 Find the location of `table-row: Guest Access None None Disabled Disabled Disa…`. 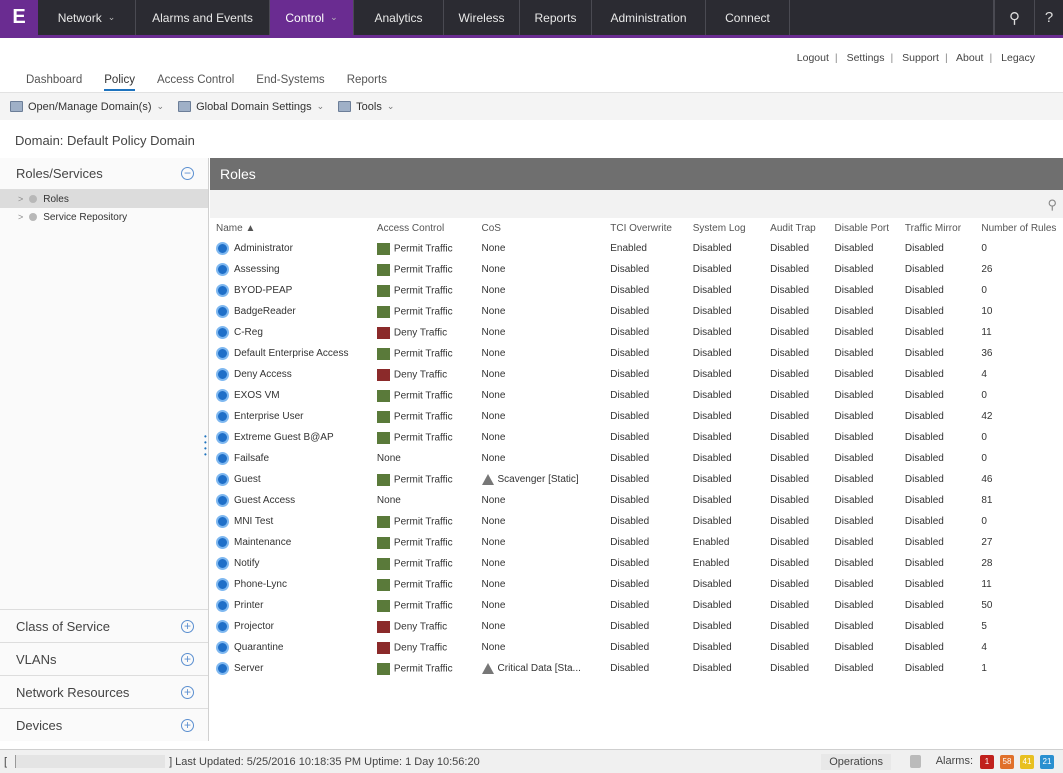

table-row: Guest Access None None Disabled Disabled Disa… is located at coordinates (636, 500).